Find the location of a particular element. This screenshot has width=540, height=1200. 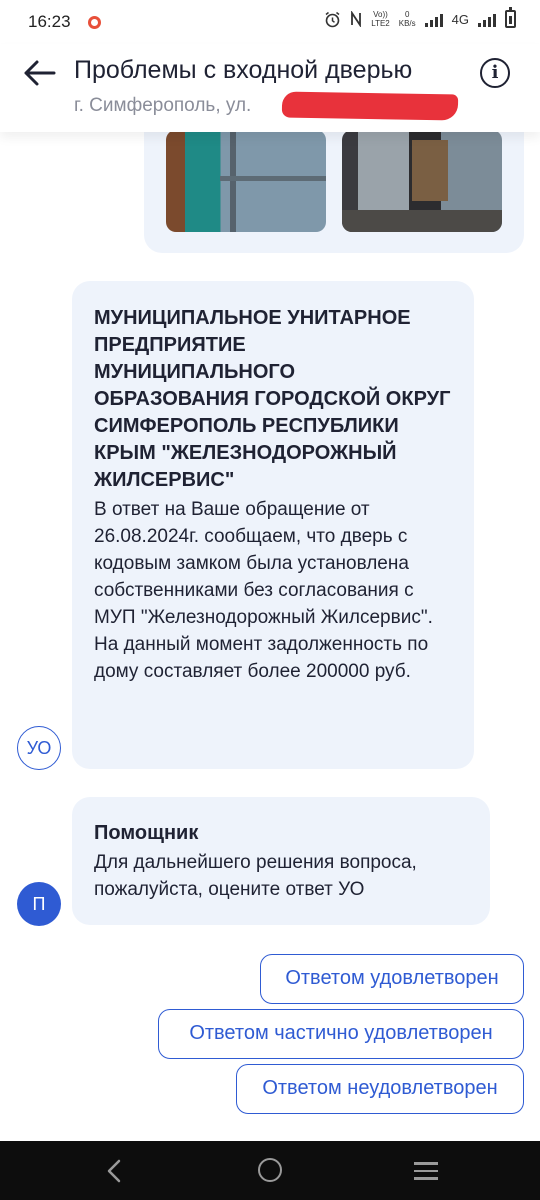

arrow-left-icon is located at coordinates (40, 73).